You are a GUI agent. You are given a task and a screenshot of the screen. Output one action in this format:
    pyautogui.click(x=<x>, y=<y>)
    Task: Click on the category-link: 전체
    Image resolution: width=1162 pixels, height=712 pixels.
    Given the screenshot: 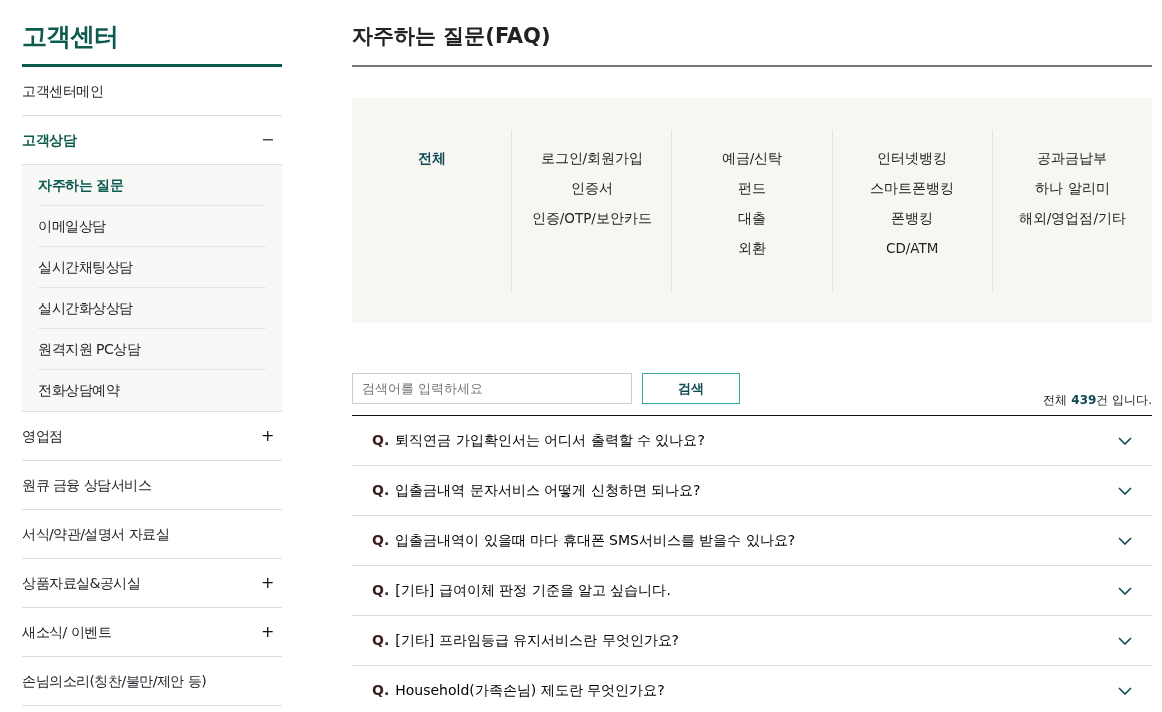 What is the action you would take?
    pyautogui.click(x=431, y=158)
    